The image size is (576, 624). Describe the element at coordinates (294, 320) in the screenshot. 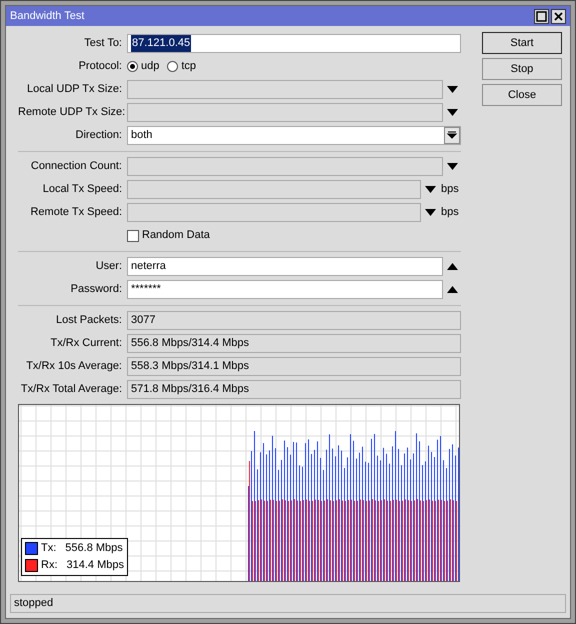

I see `value-field: 3077` at that location.